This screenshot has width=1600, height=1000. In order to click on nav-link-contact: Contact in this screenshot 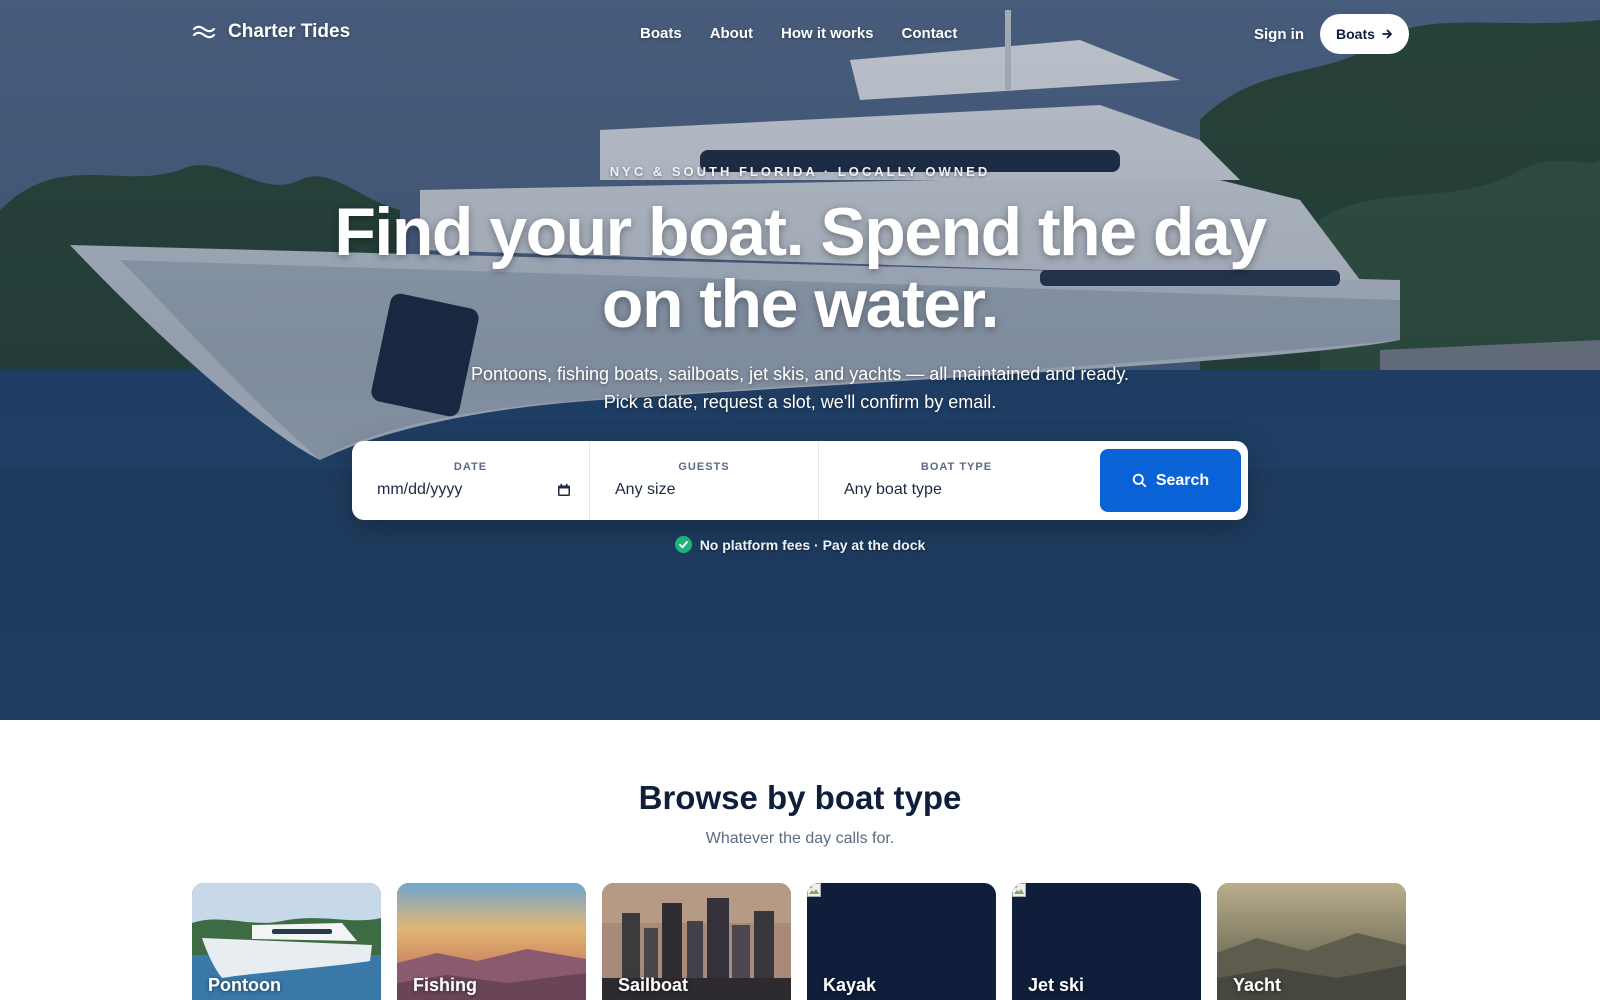, I will do `click(930, 33)`.